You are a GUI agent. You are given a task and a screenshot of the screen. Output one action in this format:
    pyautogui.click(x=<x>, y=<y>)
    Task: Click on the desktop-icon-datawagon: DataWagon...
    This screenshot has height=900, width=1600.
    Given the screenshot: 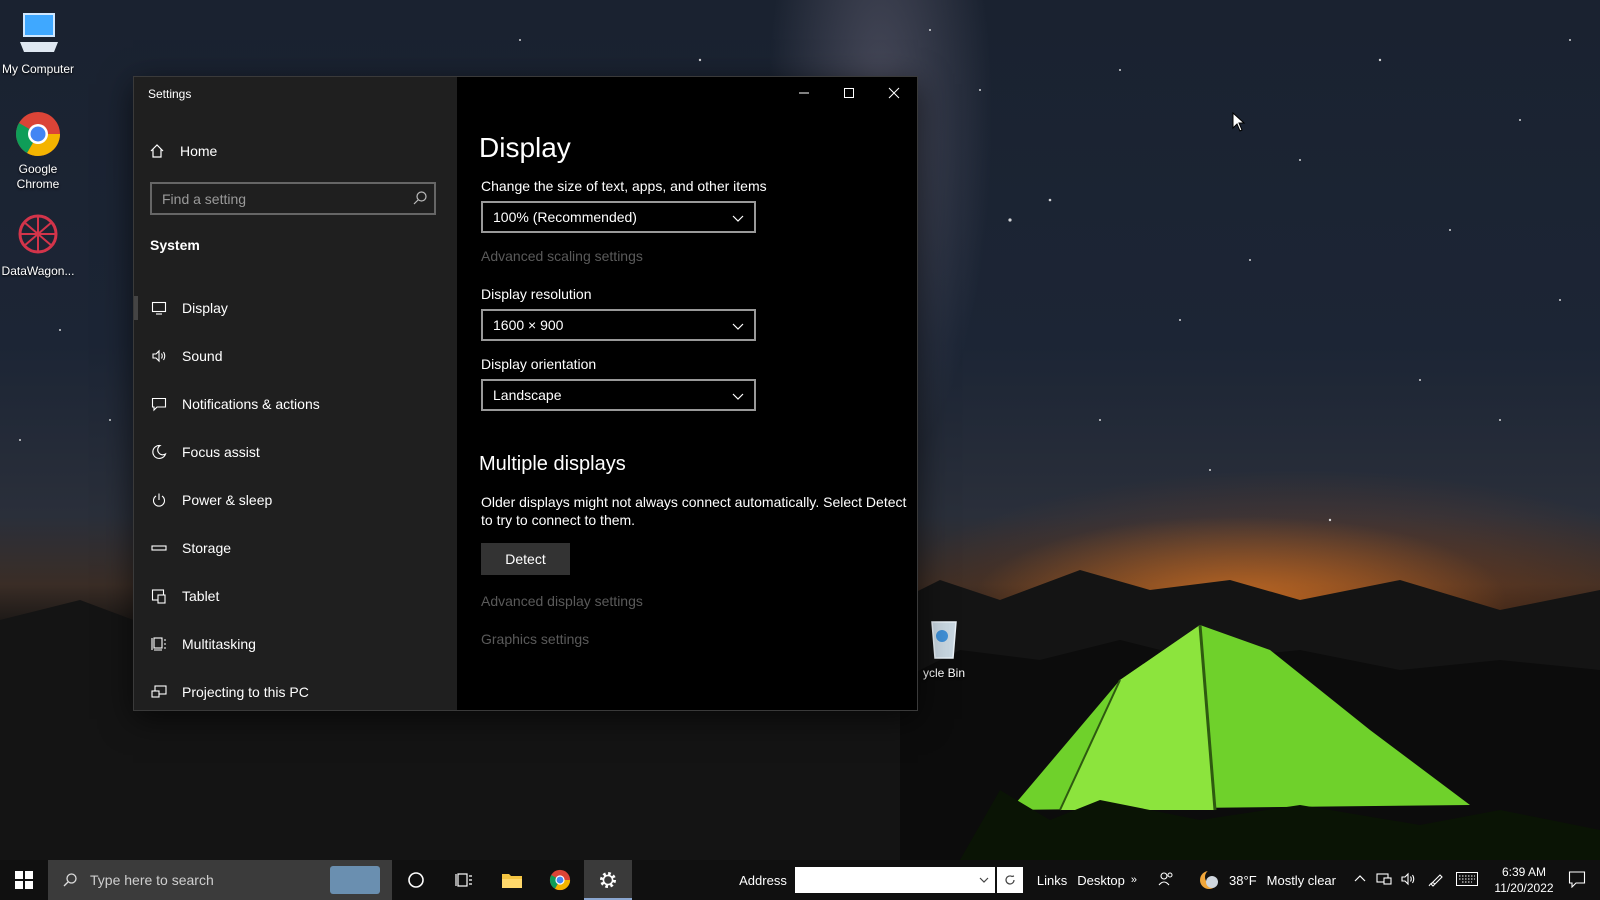 What is the action you would take?
    pyautogui.click(x=38, y=245)
    